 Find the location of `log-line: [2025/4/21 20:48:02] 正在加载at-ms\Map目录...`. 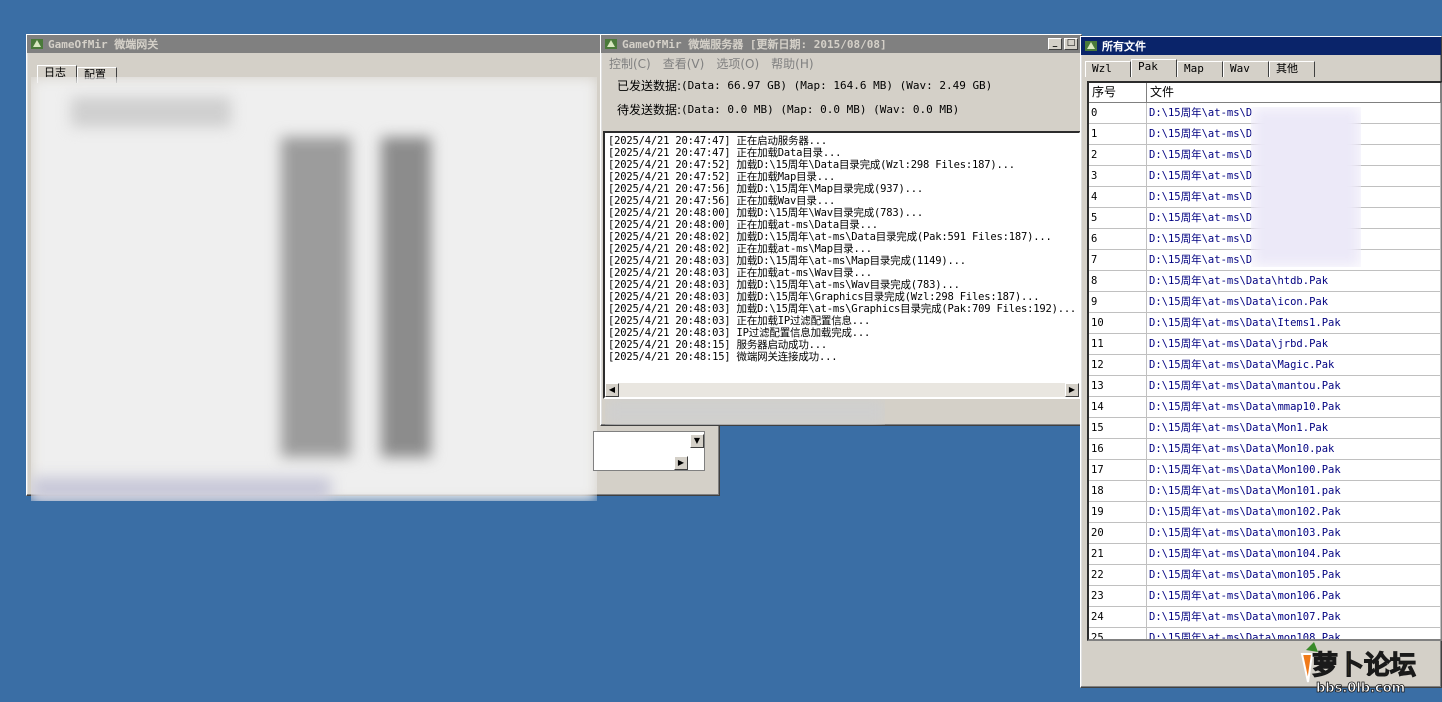

log-line: [2025/4/21 20:48:02] 正在加载at-ms\Map目录... is located at coordinates (740, 249).